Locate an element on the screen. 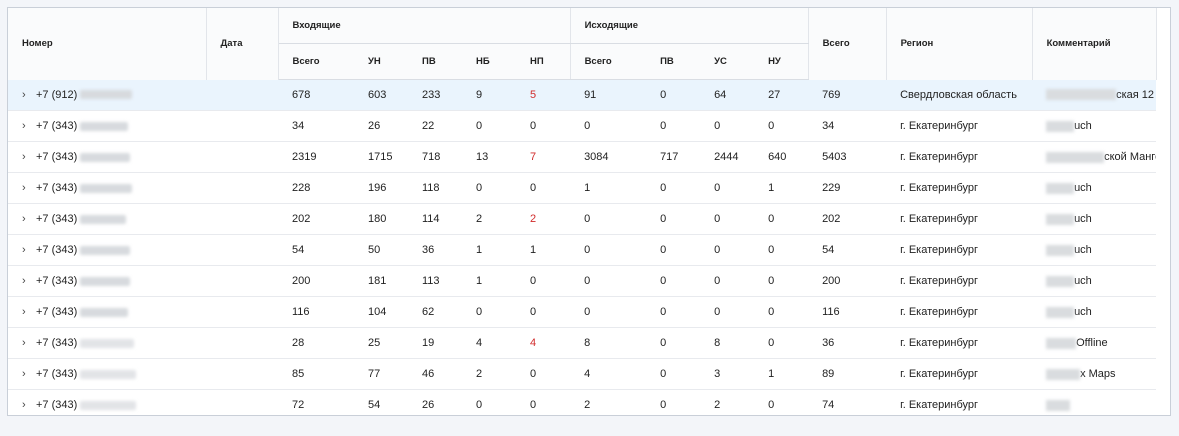 This screenshot has width=1179, height=436. header-in-un: УН is located at coordinates (381, 61).